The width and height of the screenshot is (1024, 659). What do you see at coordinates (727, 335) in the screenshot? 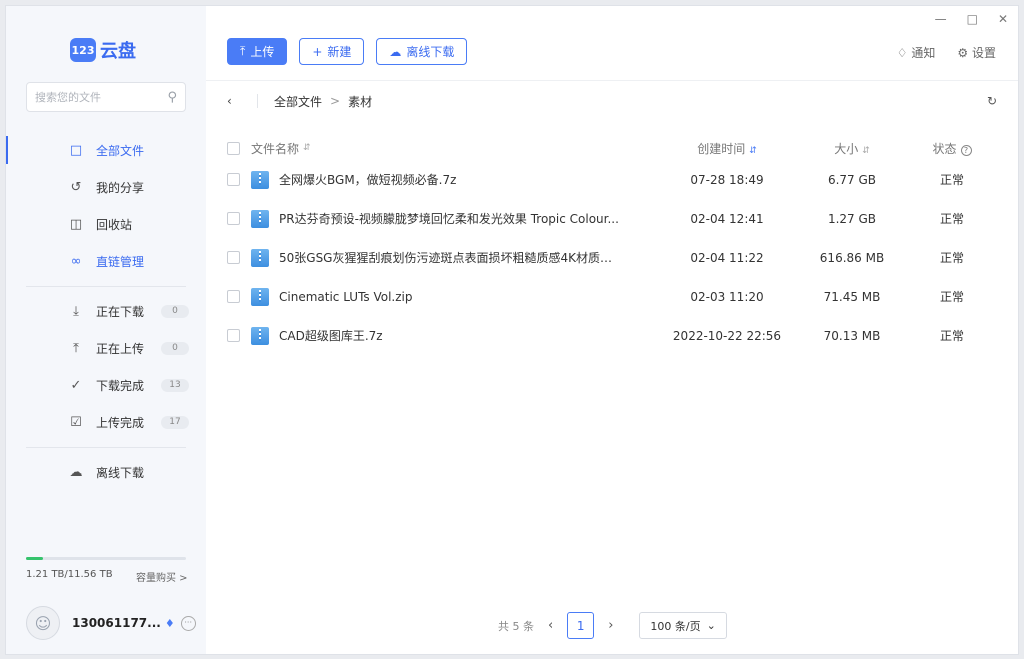
I see `file-date: 2022-10-22 22:56` at bounding box center [727, 335].